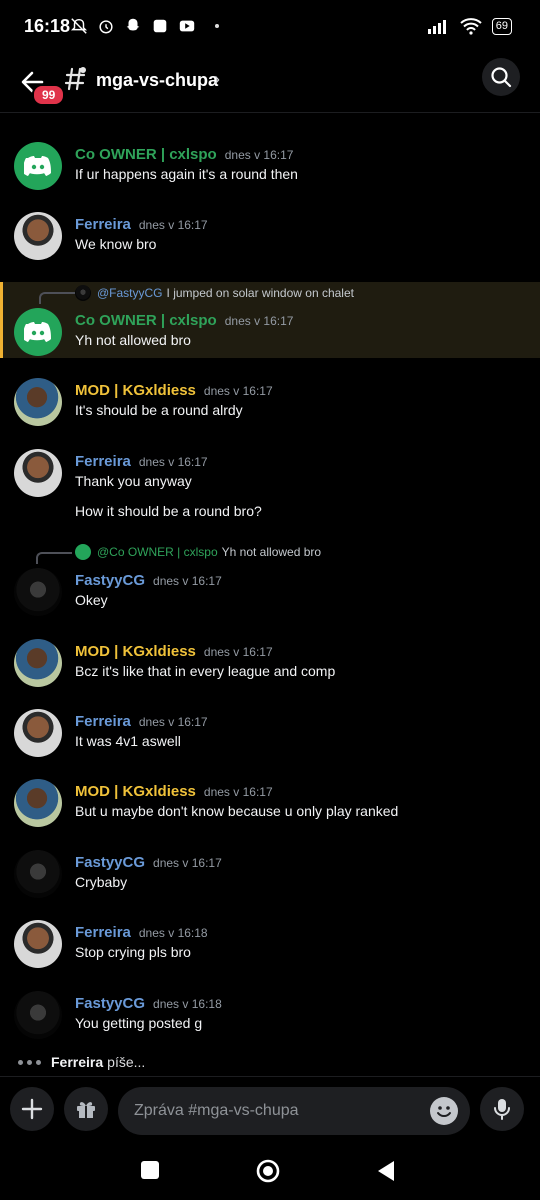  I want to click on microphone-icon, so click(502, 1109).